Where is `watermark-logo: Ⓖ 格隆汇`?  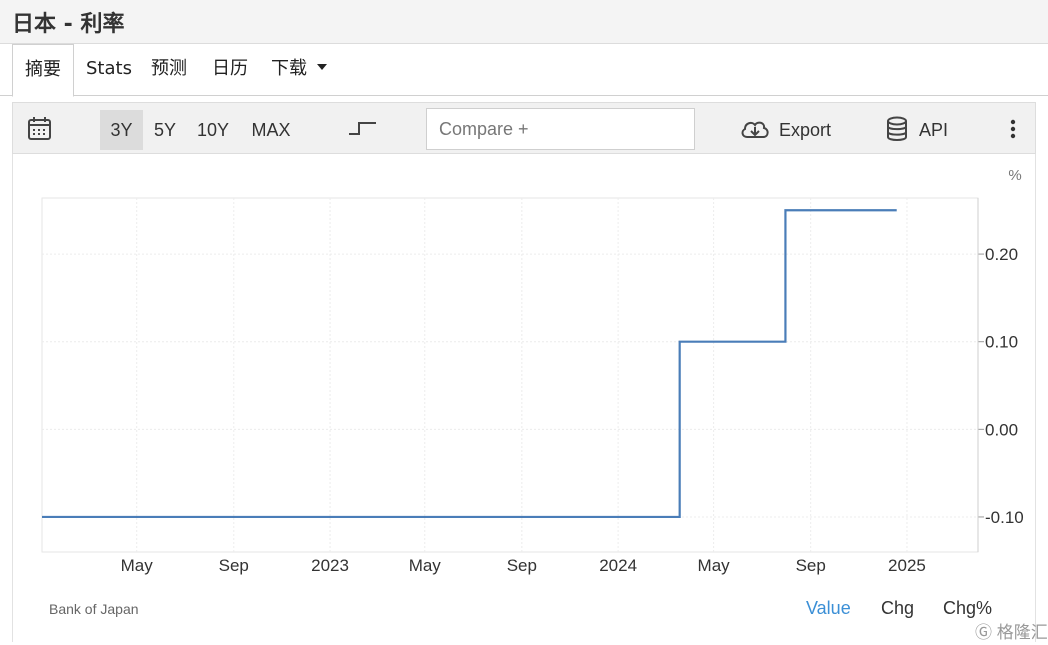
watermark-logo: Ⓖ 格隆汇 is located at coordinates (1011, 632).